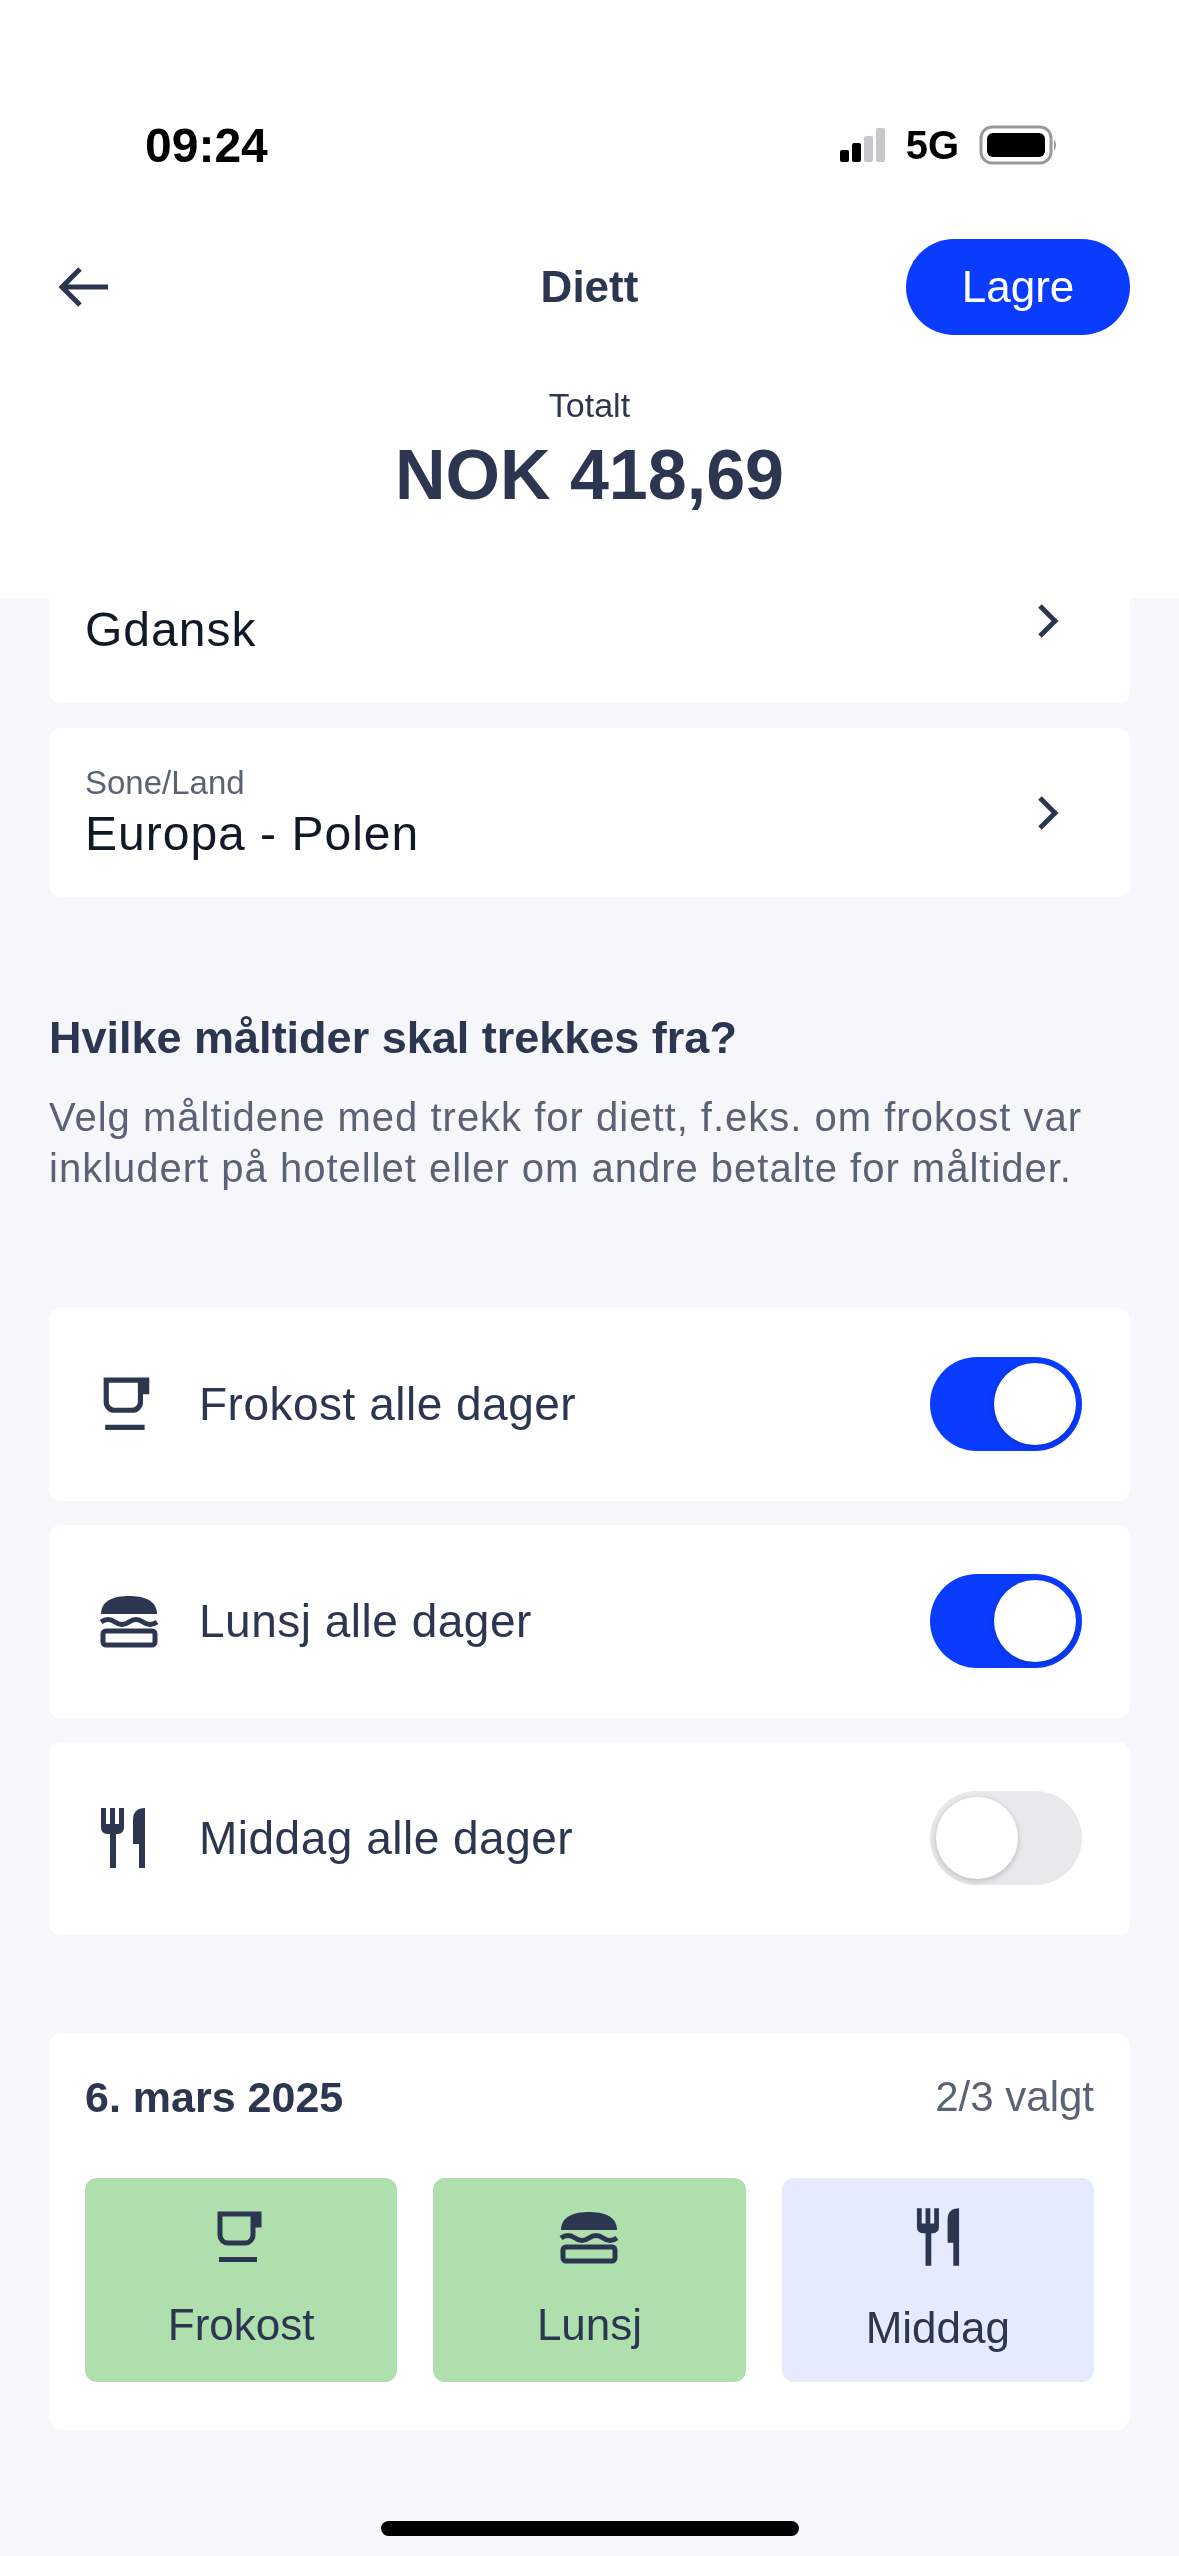  What do you see at coordinates (589, 650) in the screenshot?
I see `select-field: Gdansk` at bounding box center [589, 650].